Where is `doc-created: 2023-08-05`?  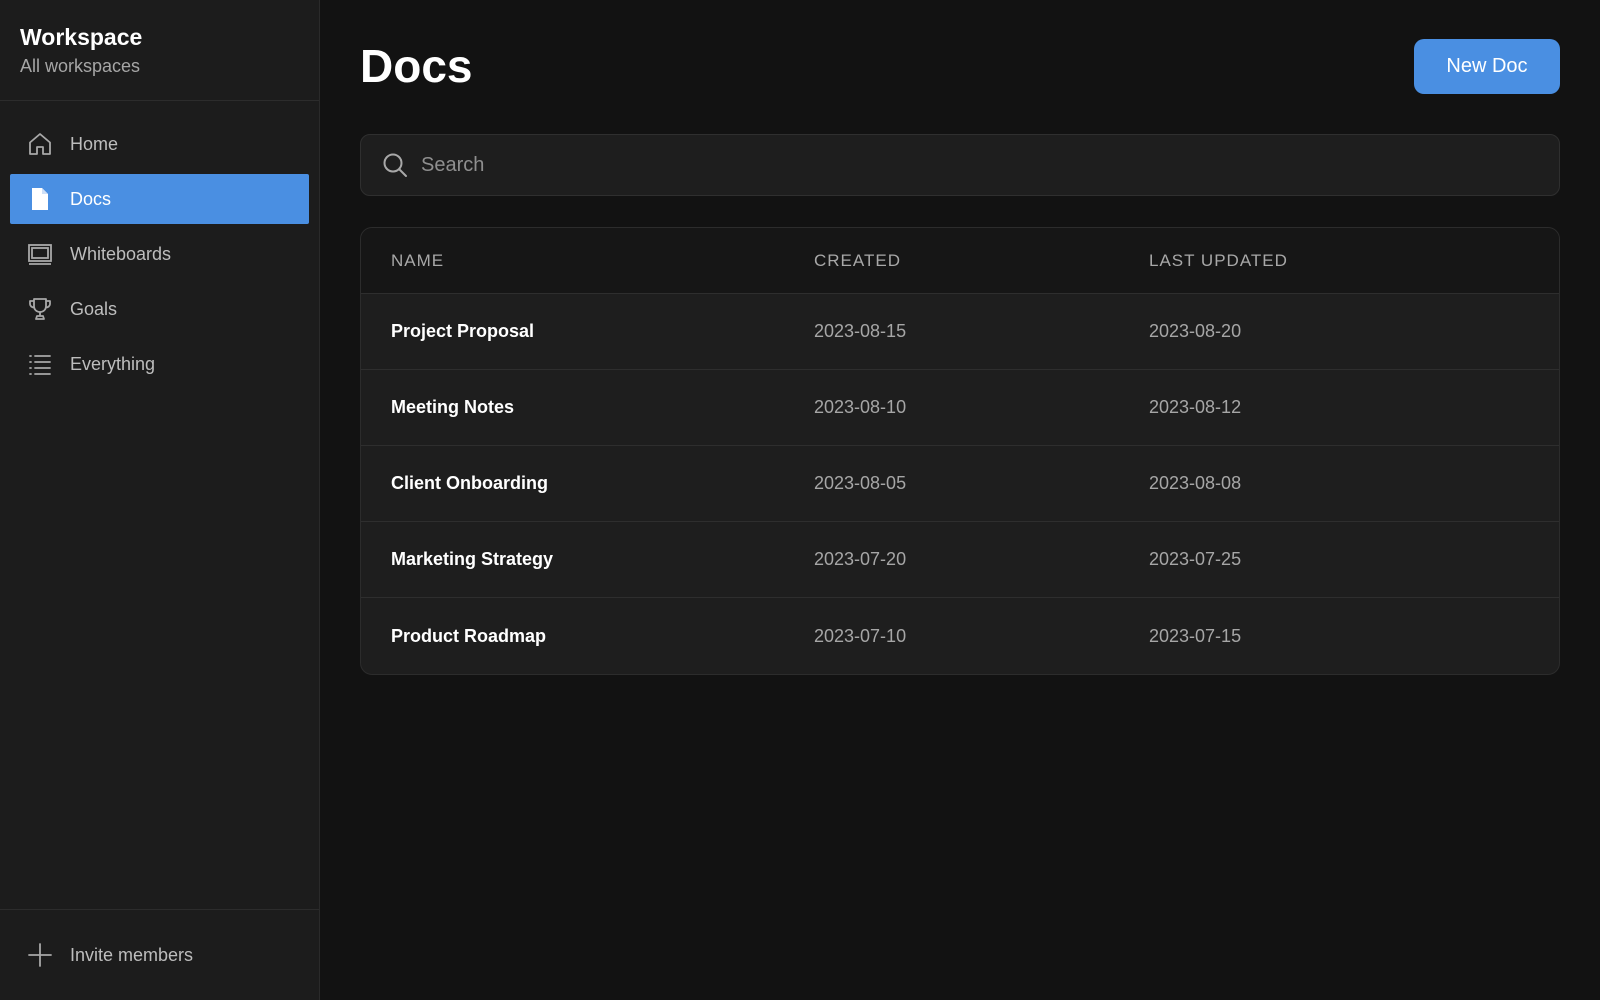
doc-created: 2023-08-05 is located at coordinates (860, 483).